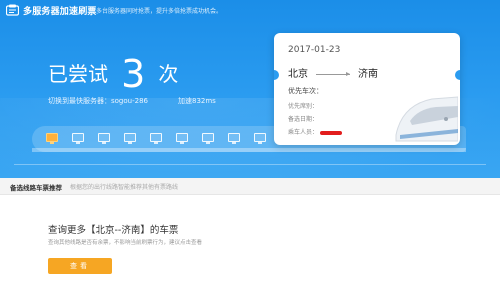  Describe the element at coordinates (168, 74) in the screenshot. I see `attempt-suffix: 次` at that location.